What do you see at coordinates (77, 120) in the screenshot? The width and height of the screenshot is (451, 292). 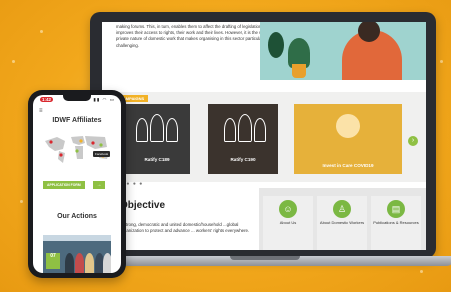 I see `affiliates-title: IDWF Affiliates` at bounding box center [77, 120].